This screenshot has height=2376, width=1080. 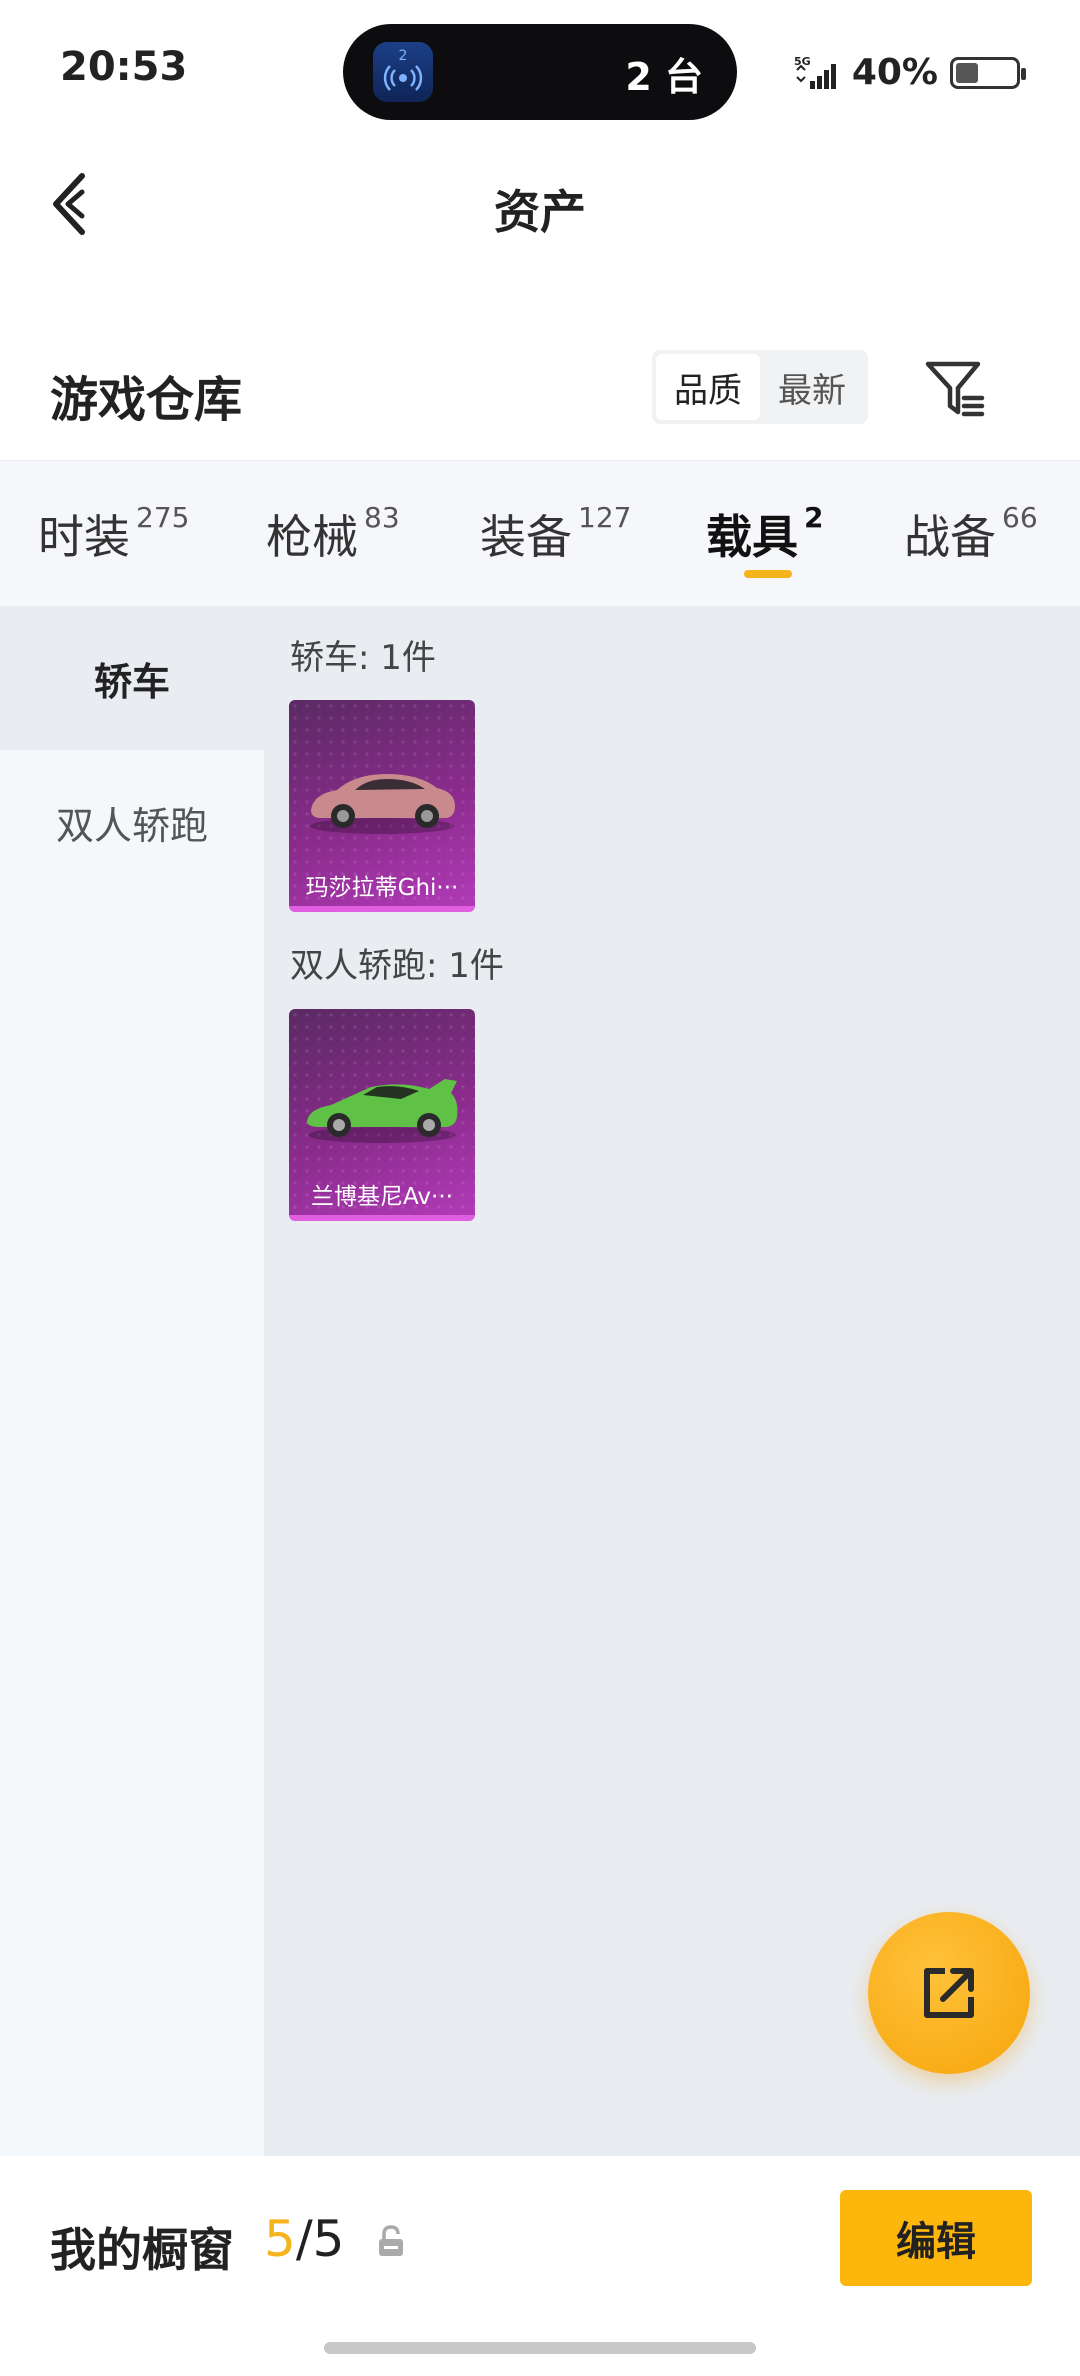 I want to click on share-external-icon, so click(x=949, y=1993).